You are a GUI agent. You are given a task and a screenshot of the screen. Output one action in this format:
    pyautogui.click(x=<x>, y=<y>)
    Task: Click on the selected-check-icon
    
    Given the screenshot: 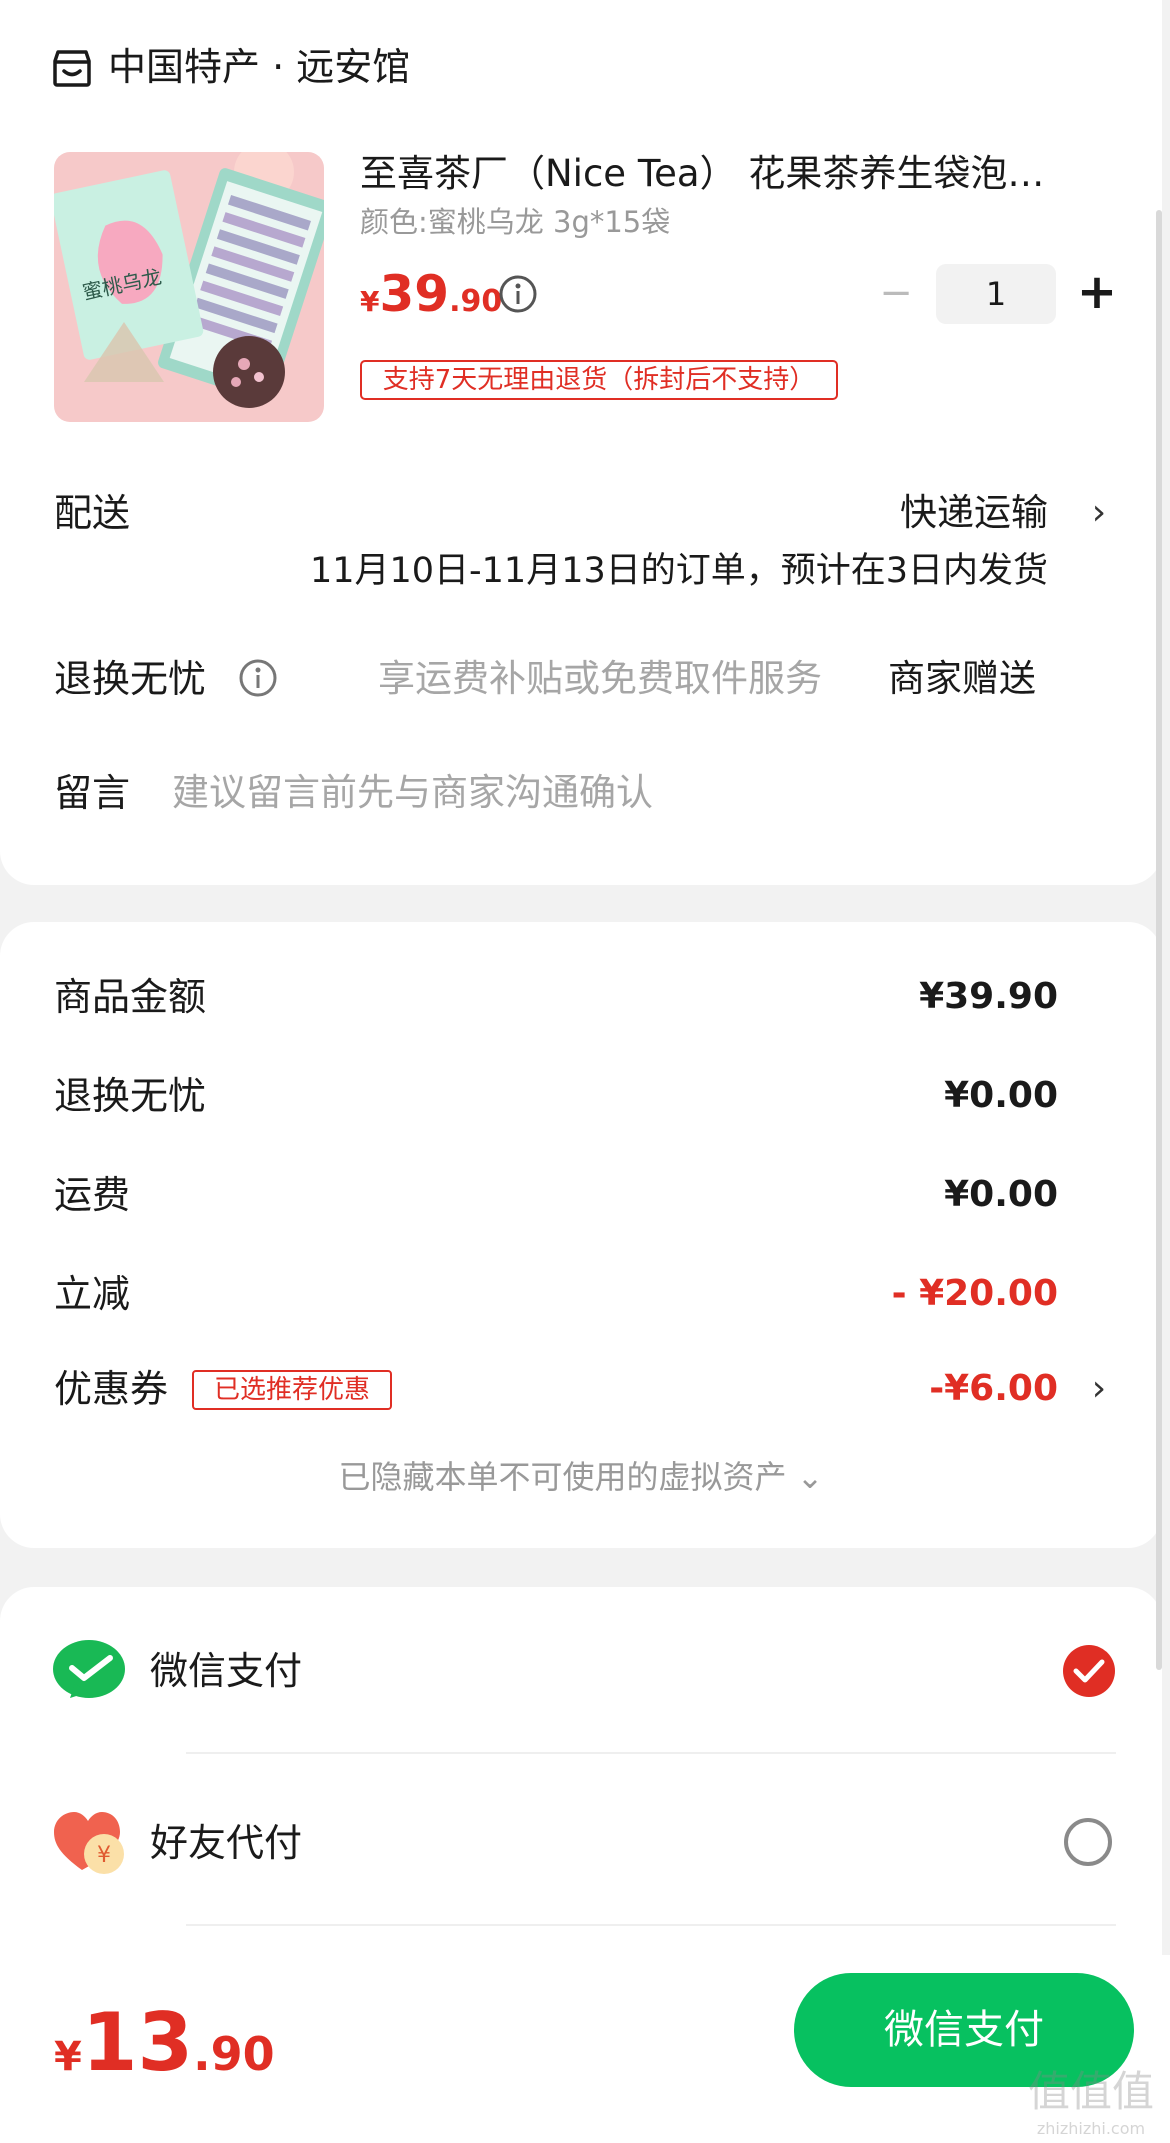 What is the action you would take?
    pyautogui.click(x=1089, y=1671)
    